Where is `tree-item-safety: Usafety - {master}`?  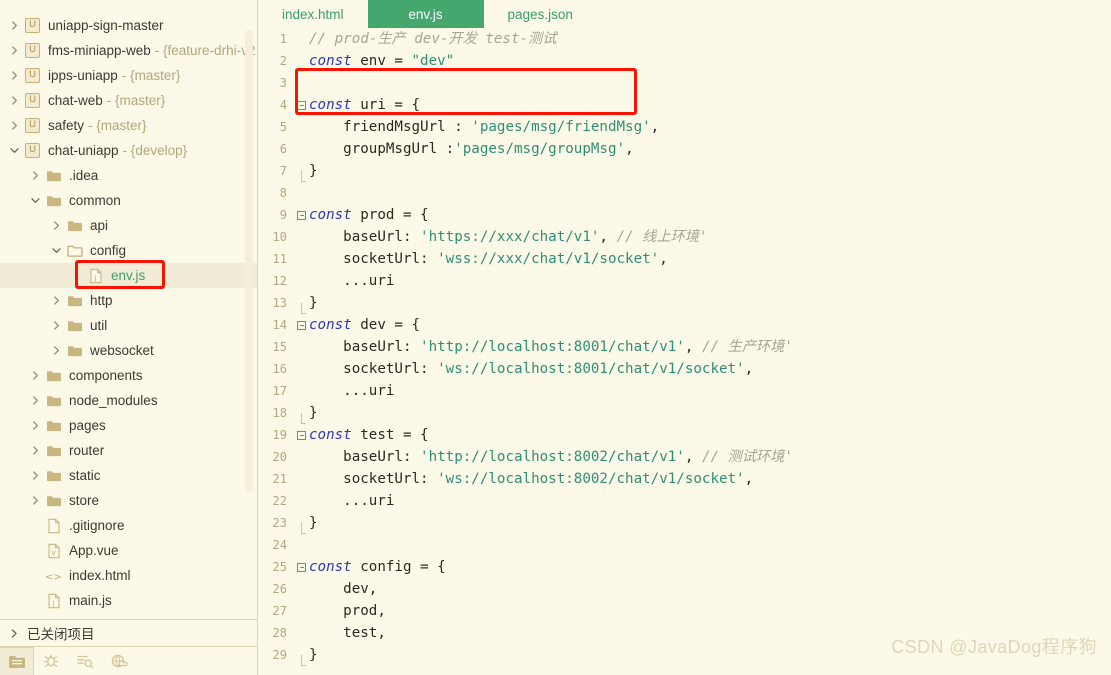 tree-item-safety: Usafety - {master} is located at coordinates (128, 125).